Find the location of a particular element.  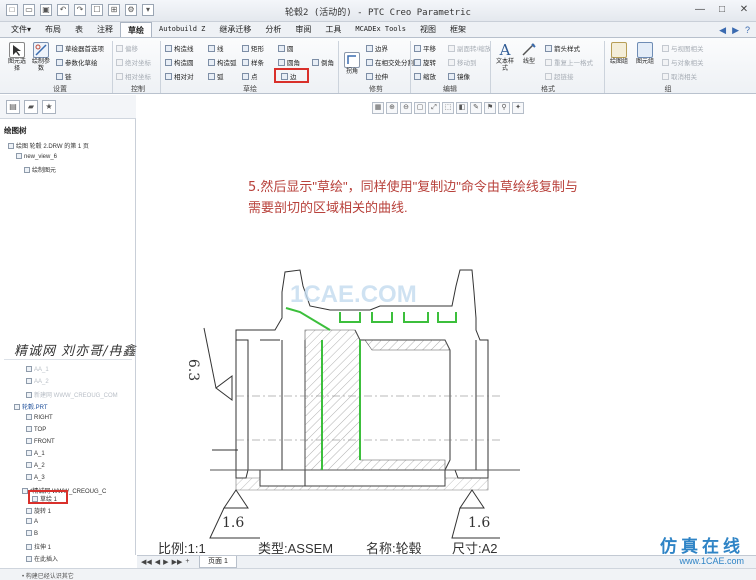

next-page-button: ▶ is located at coordinates (165, 562).